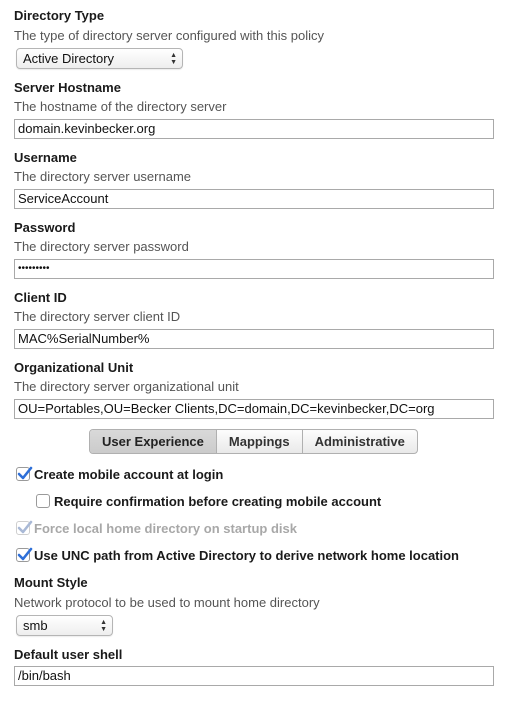 The width and height of the screenshot is (518, 708). What do you see at coordinates (254, 269) in the screenshot?
I see `password-input: •••••••••` at bounding box center [254, 269].